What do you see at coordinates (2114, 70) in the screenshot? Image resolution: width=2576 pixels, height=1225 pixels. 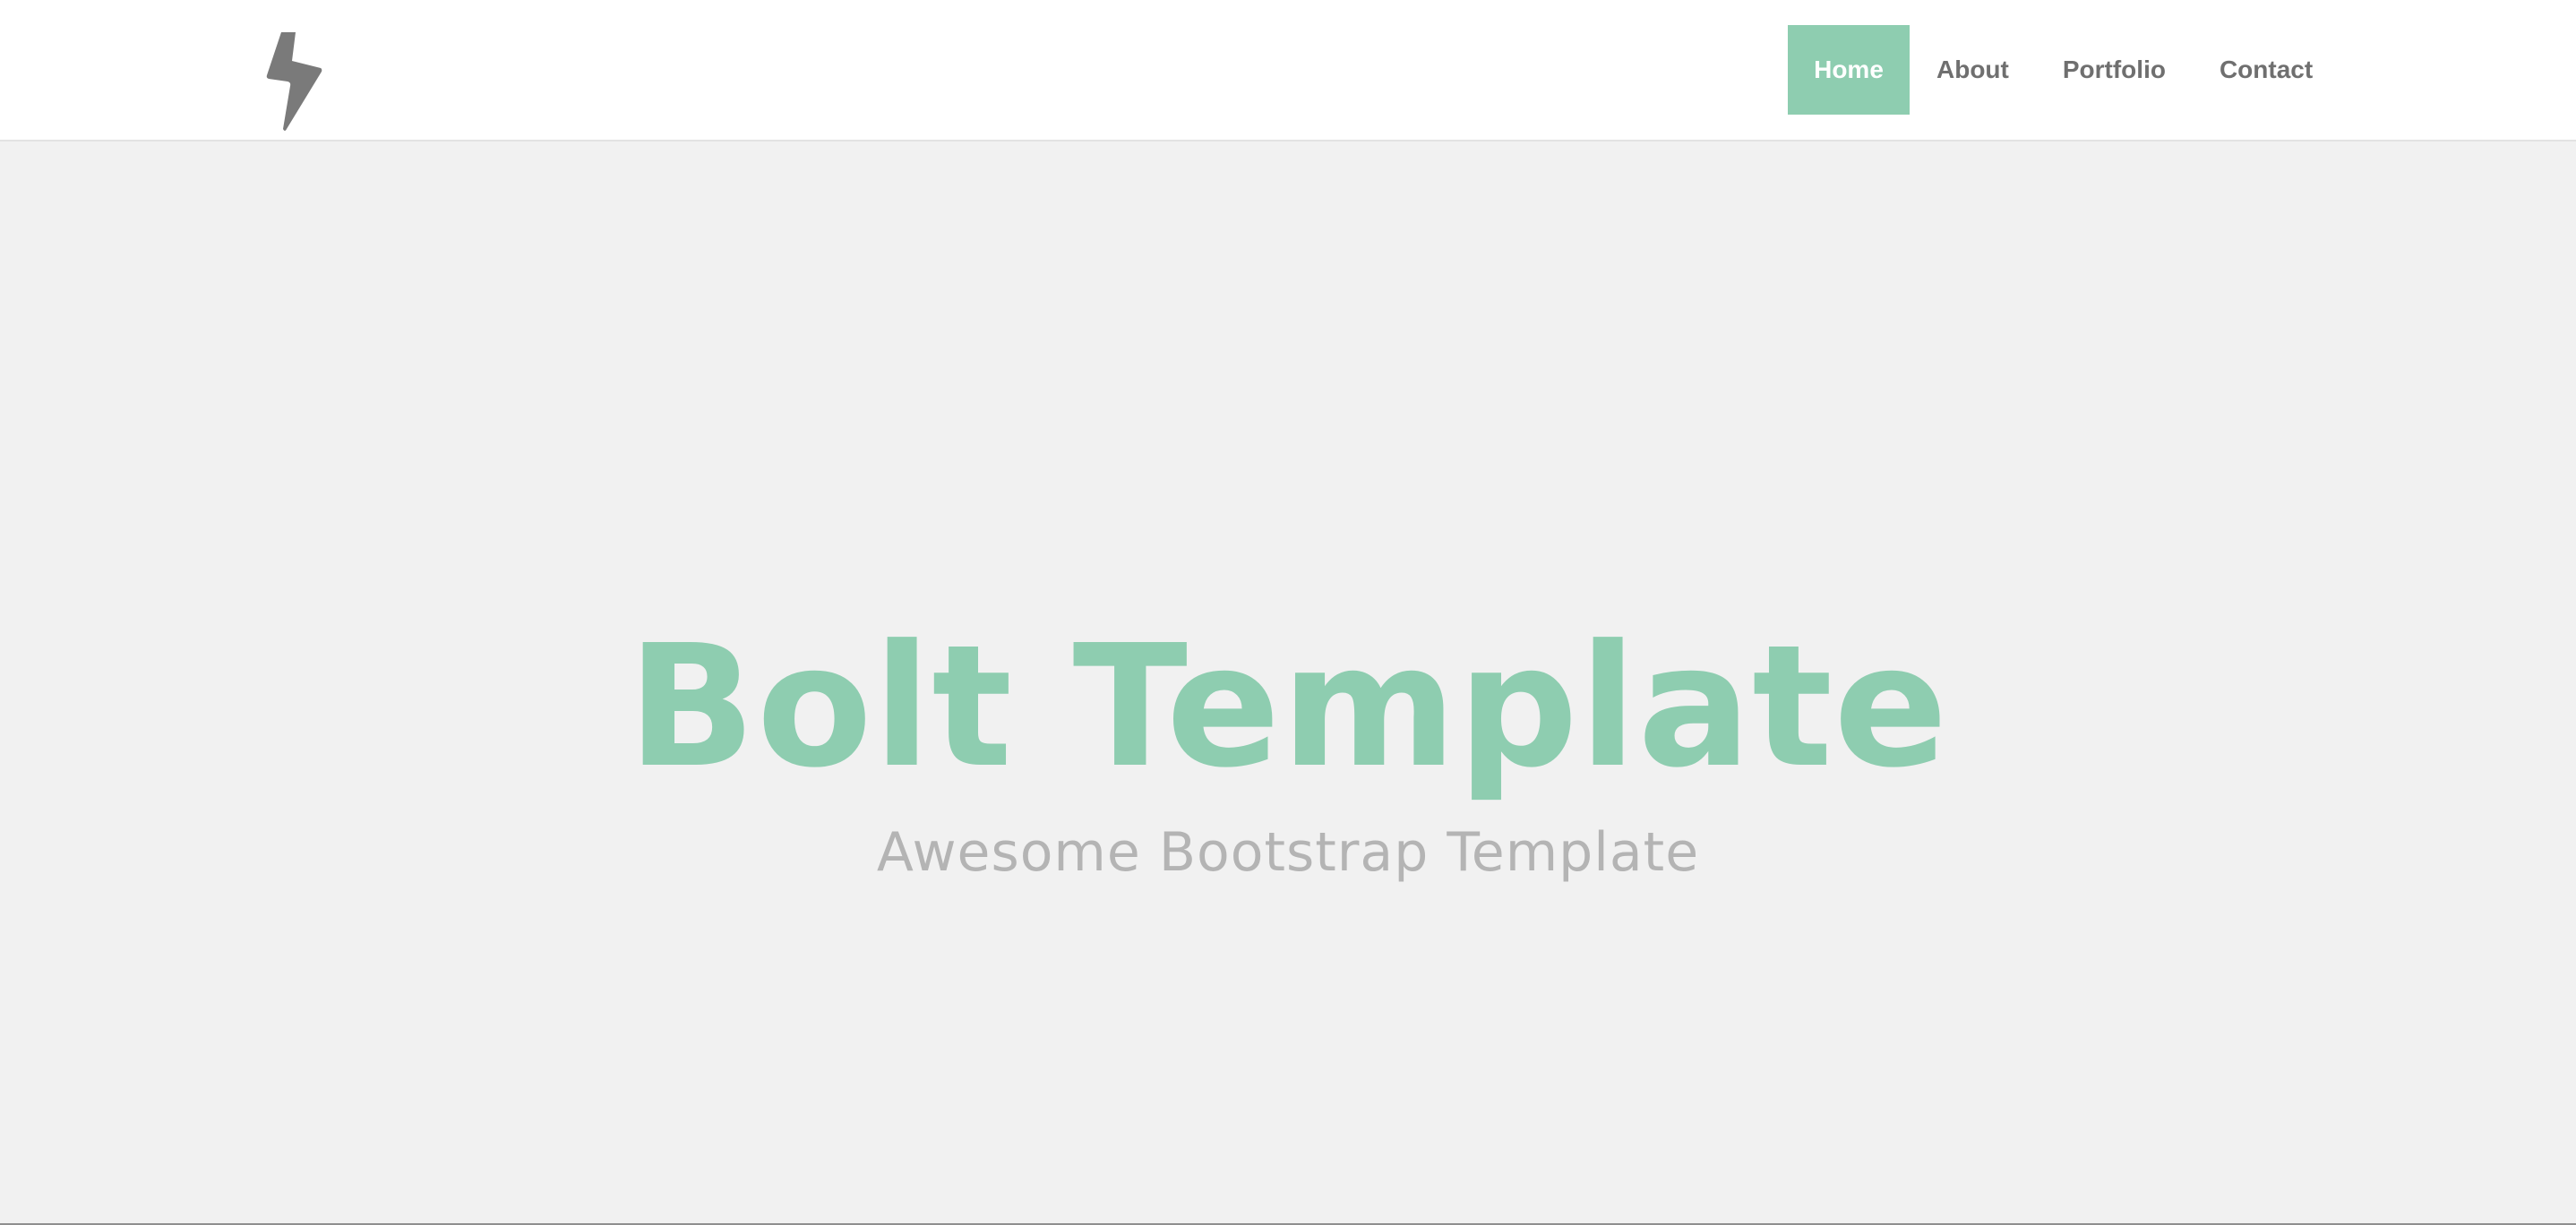 I see `nav-portfolio: Portfolio` at bounding box center [2114, 70].